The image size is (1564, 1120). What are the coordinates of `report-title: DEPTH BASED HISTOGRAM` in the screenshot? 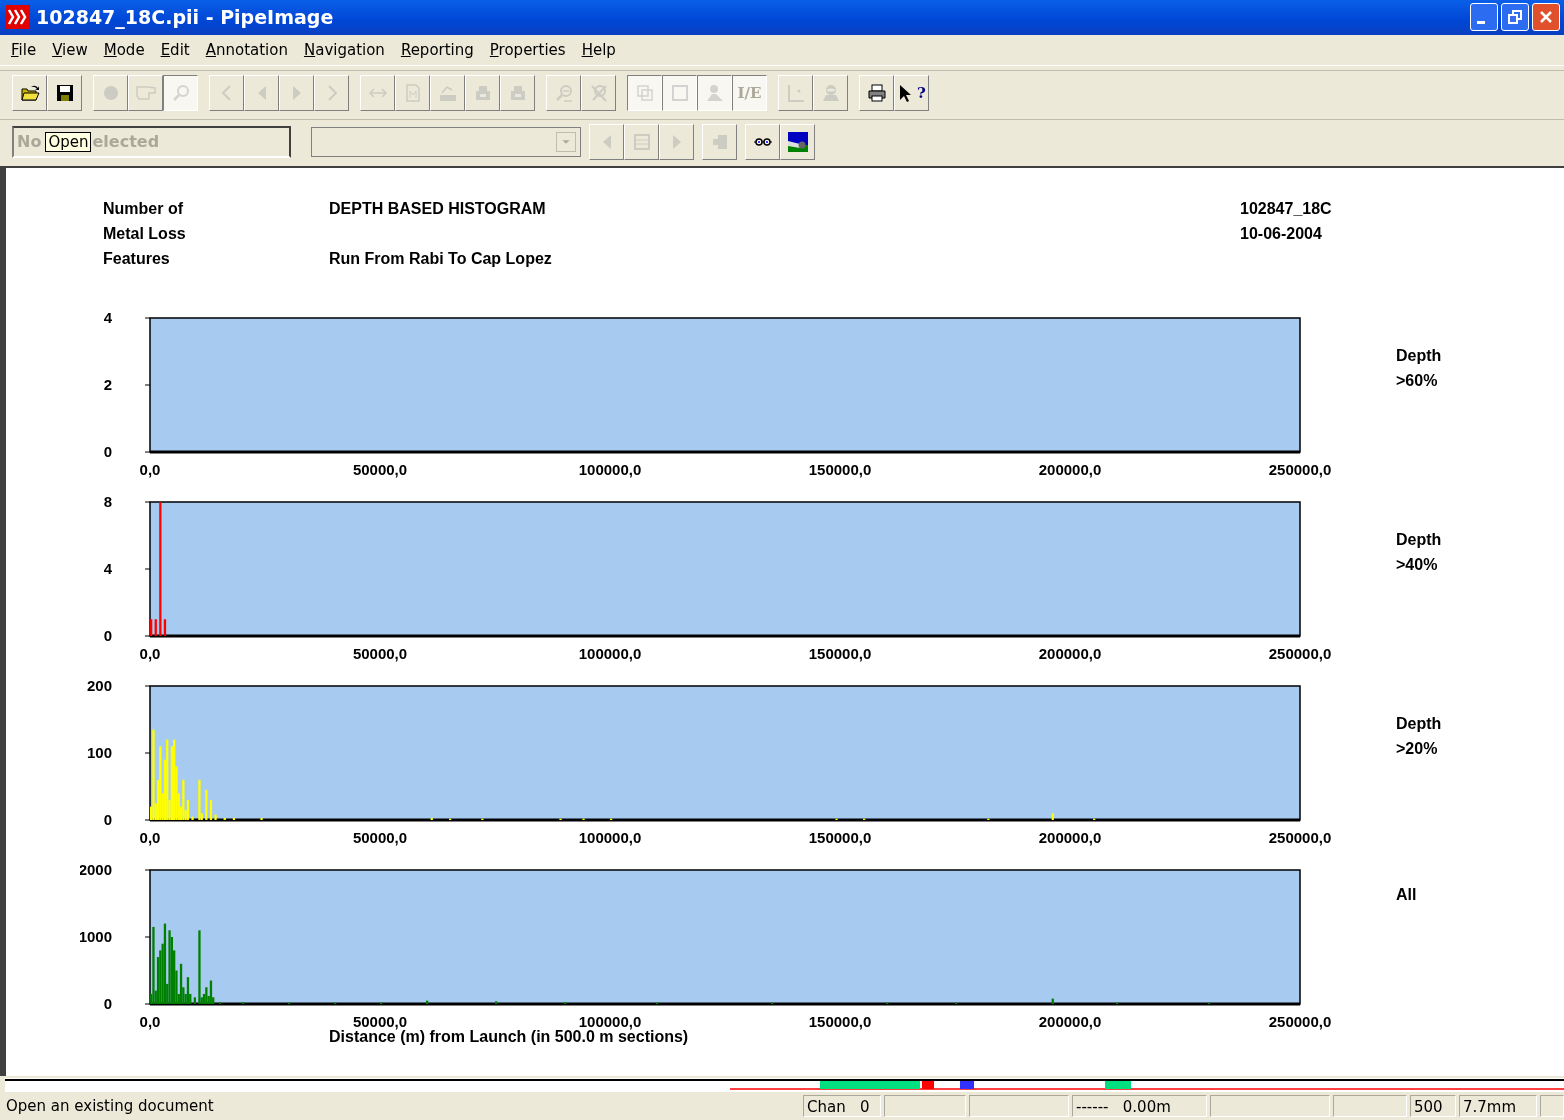 It's located at (438, 208).